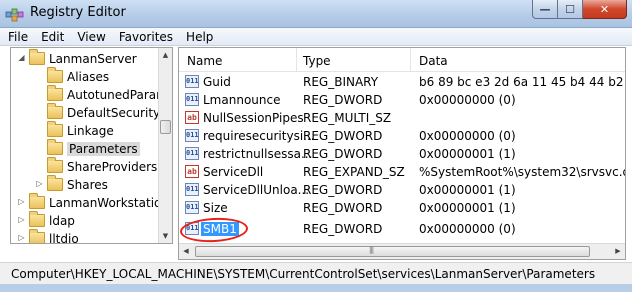  Describe the element at coordinates (112, 167) in the screenshot. I see `tree-item-label: ShareProviders` at that location.